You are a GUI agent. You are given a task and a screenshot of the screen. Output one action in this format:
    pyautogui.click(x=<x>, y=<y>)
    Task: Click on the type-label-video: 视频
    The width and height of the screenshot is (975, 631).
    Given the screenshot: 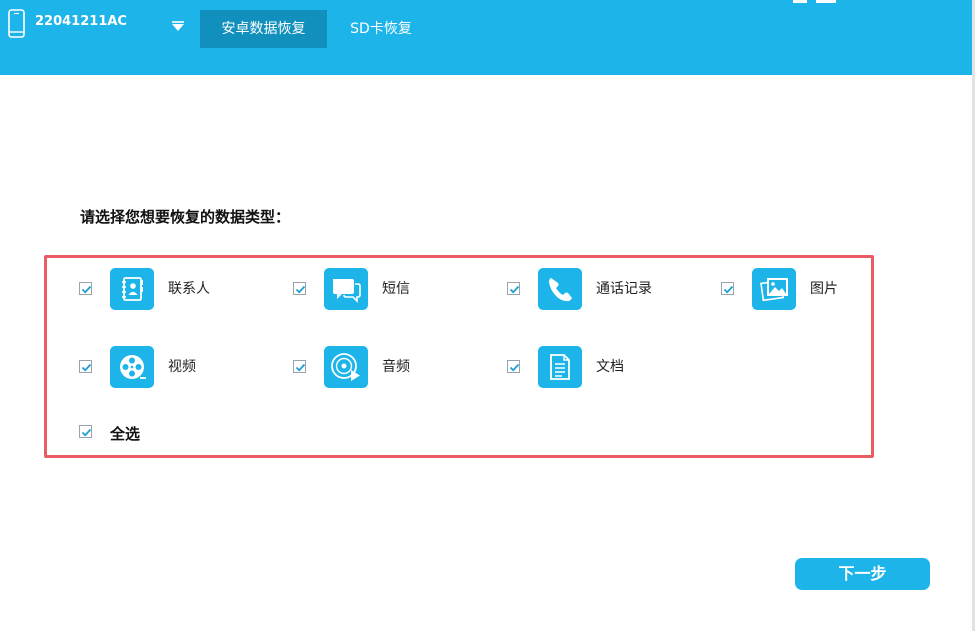 What is the action you would take?
    pyautogui.click(x=182, y=367)
    